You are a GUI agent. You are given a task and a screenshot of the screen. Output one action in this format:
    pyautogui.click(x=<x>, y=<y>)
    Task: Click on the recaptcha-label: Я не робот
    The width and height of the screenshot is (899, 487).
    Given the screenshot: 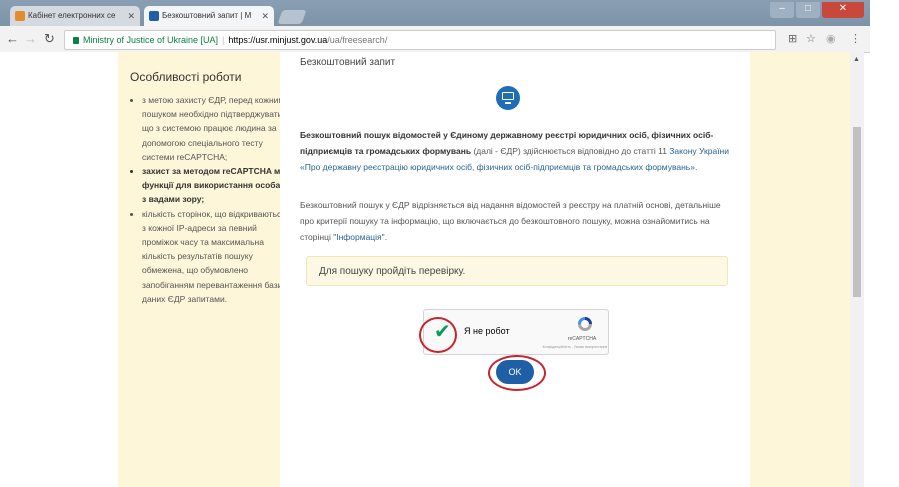 What is the action you would take?
    pyautogui.click(x=487, y=331)
    